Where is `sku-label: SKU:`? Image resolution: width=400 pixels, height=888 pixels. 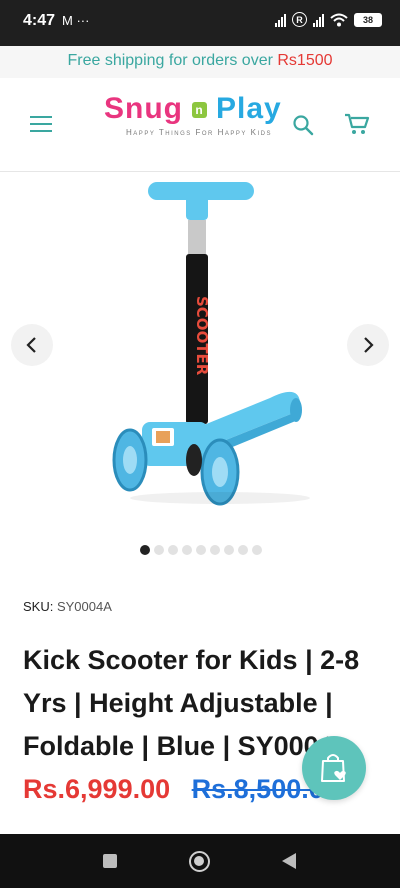 sku-label: SKU: is located at coordinates (38, 606).